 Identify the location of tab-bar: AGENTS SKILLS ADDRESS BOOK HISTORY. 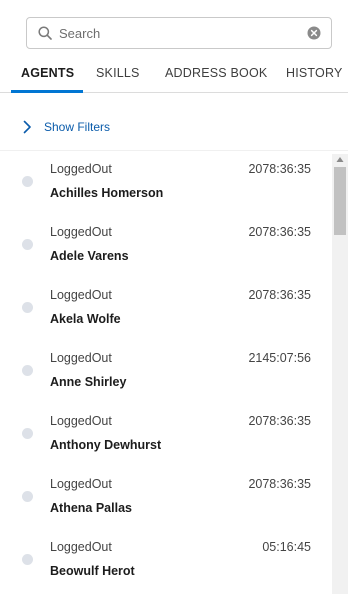
(174, 75).